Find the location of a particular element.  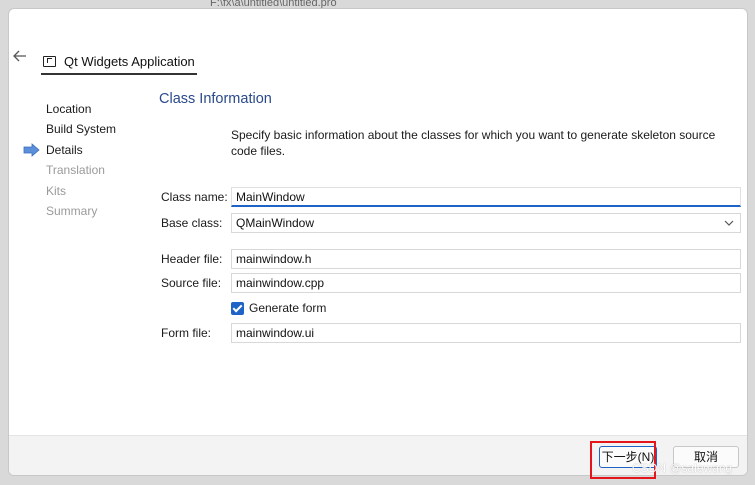

window-icon is located at coordinates (49, 61).